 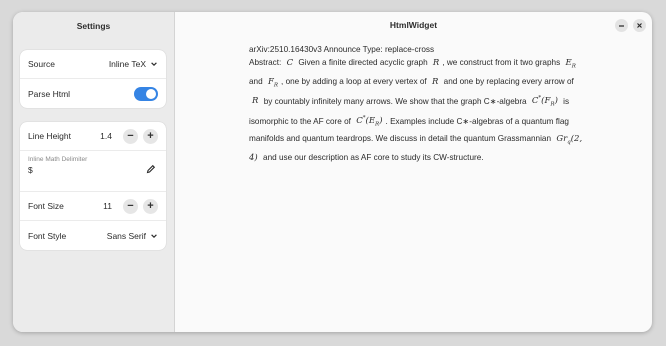 I want to click on minimize-icon, so click(x=621, y=26).